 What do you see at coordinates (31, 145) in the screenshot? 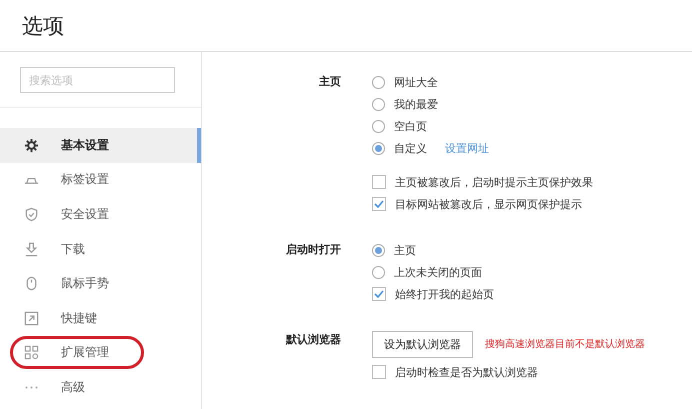
I see `gear-icon` at bounding box center [31, 145].